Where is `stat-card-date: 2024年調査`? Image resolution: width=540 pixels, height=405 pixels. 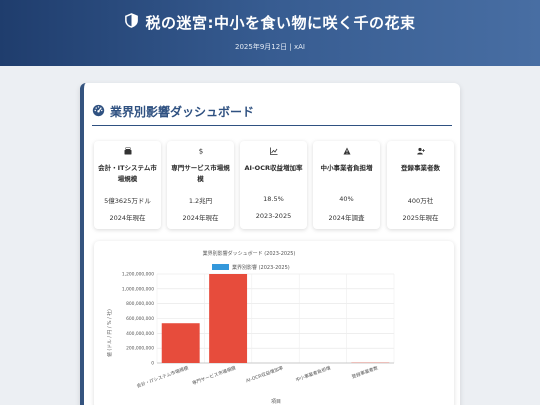
stat-card-date: 2024年調査 is located at coordinates (346, 218).